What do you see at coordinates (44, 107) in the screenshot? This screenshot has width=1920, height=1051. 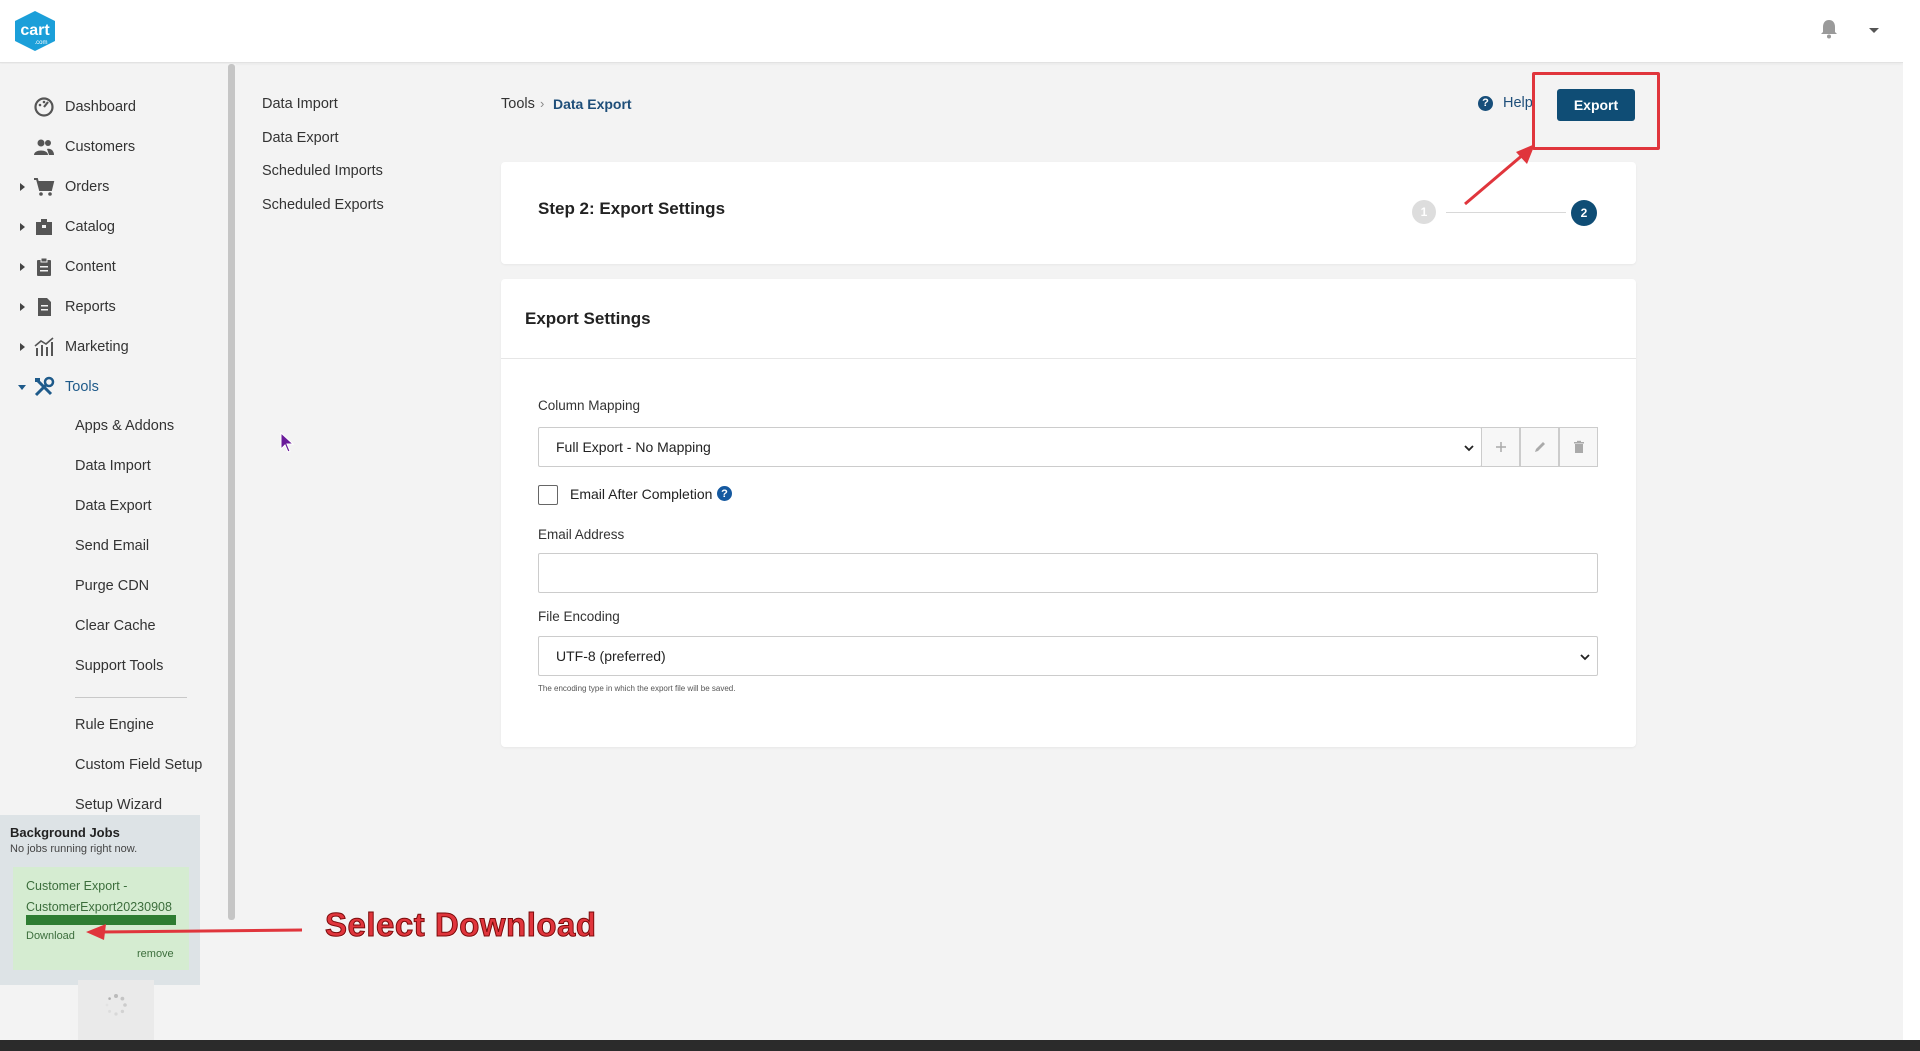 I see `dashboard-icon` at bounding box center [44, 107].